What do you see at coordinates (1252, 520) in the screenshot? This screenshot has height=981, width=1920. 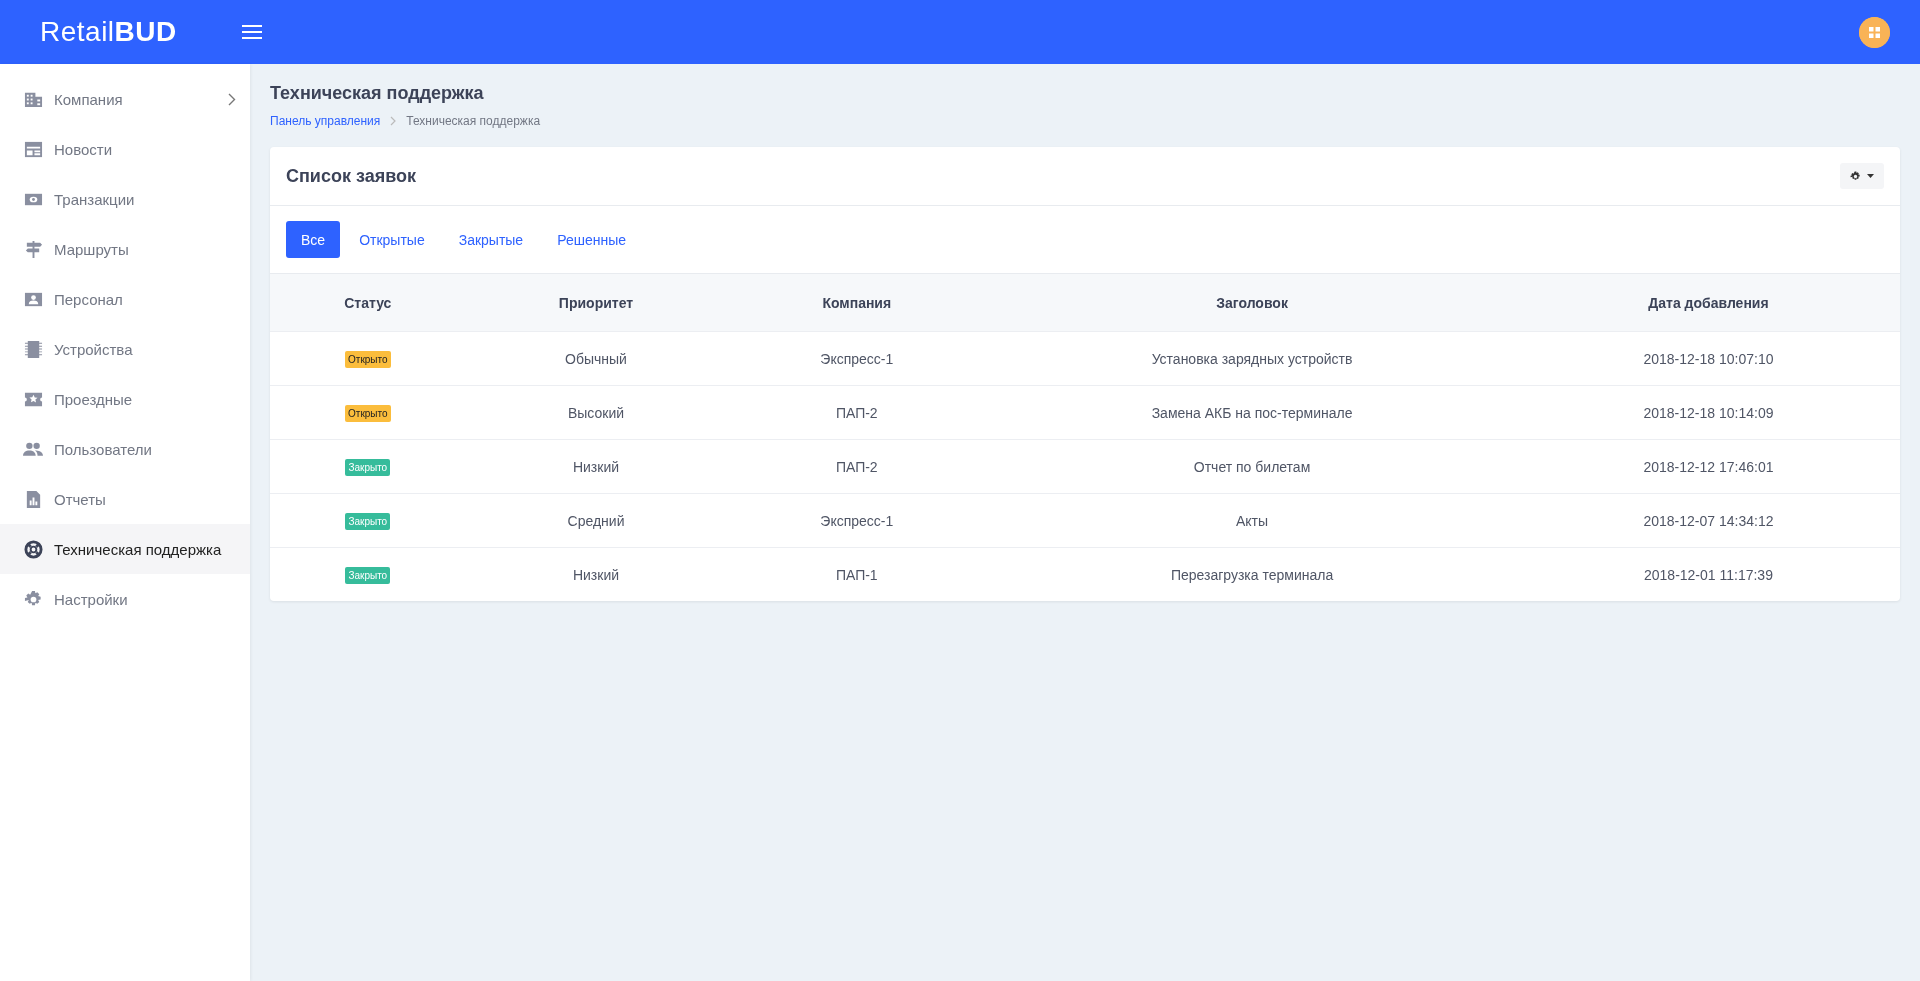 I see `table-cell: Акты` at bounding box center [1252, 520].